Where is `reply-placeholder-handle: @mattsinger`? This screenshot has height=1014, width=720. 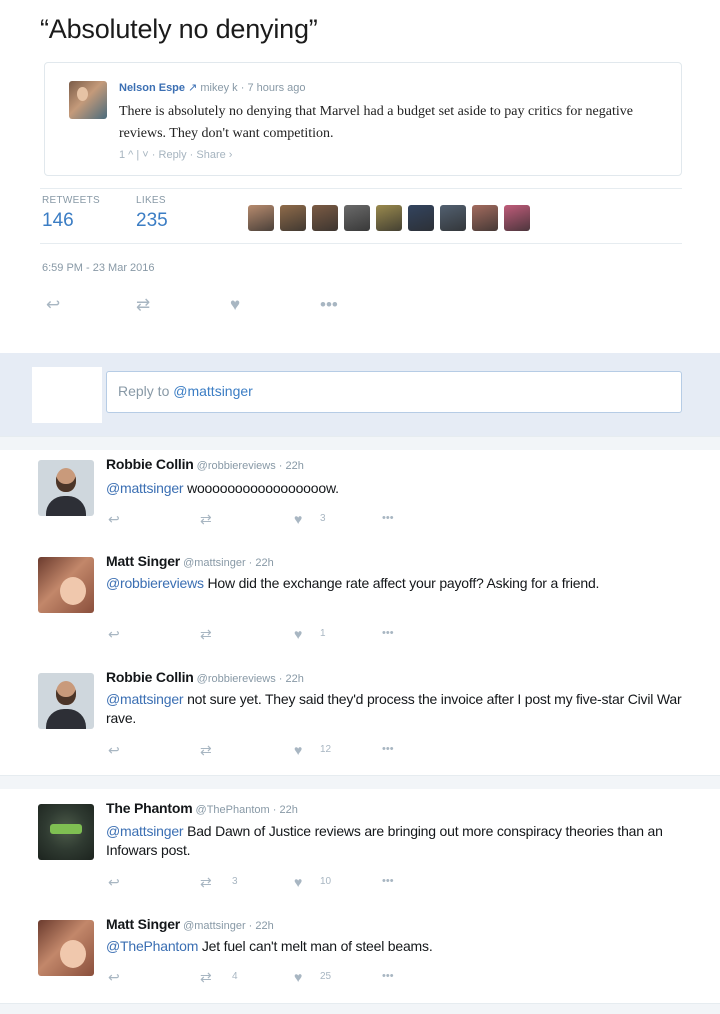 reply-placeholder-handle: @mattsinger is located at coordinates (213, 391).